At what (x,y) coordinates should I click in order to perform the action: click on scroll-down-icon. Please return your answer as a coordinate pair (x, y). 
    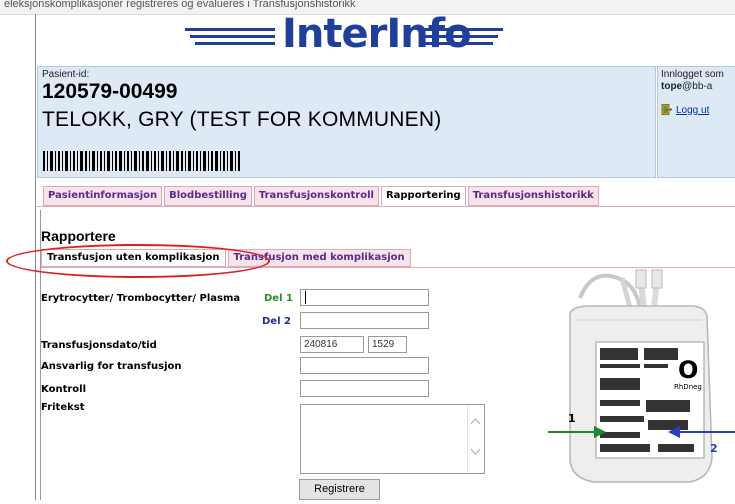
    Looking at the image, I should click on (475, 452).